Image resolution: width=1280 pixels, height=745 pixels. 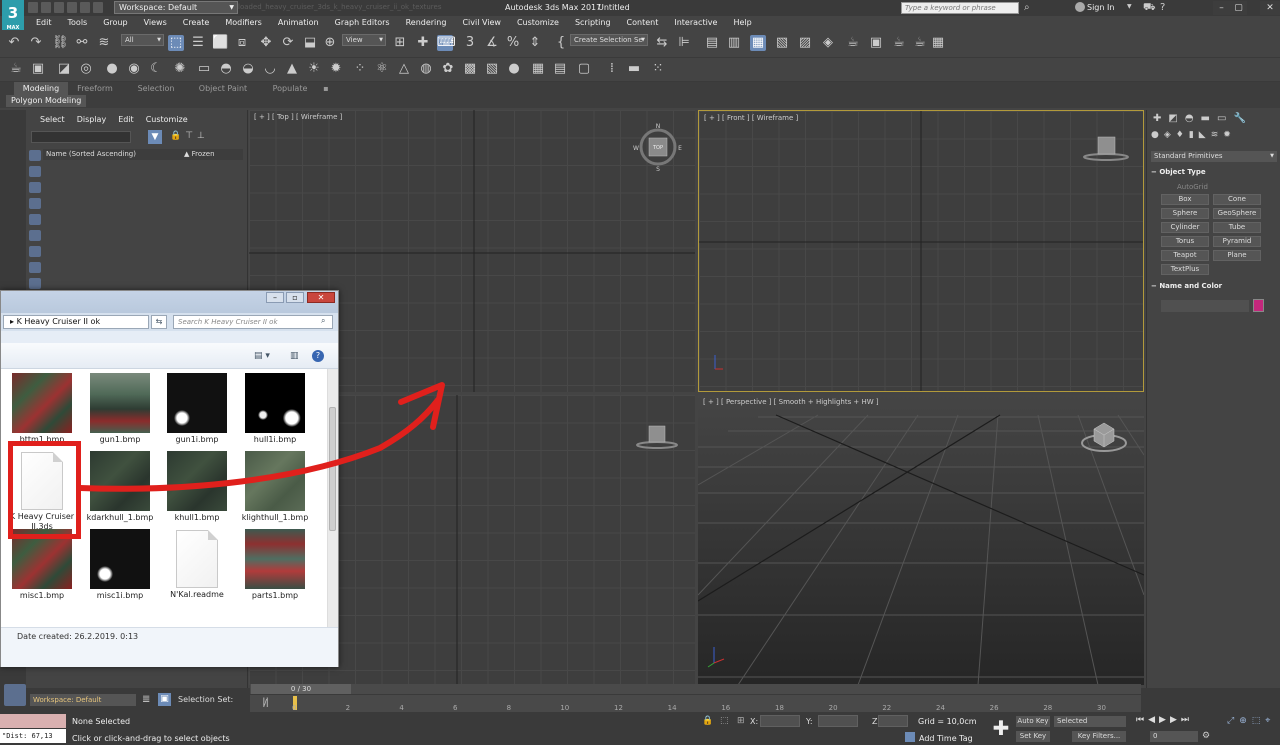 What do you see at coordinates (323, 321) in the screenshot?
I see `explorer-search-icon: ⌕` at bounding box center [323, 321].